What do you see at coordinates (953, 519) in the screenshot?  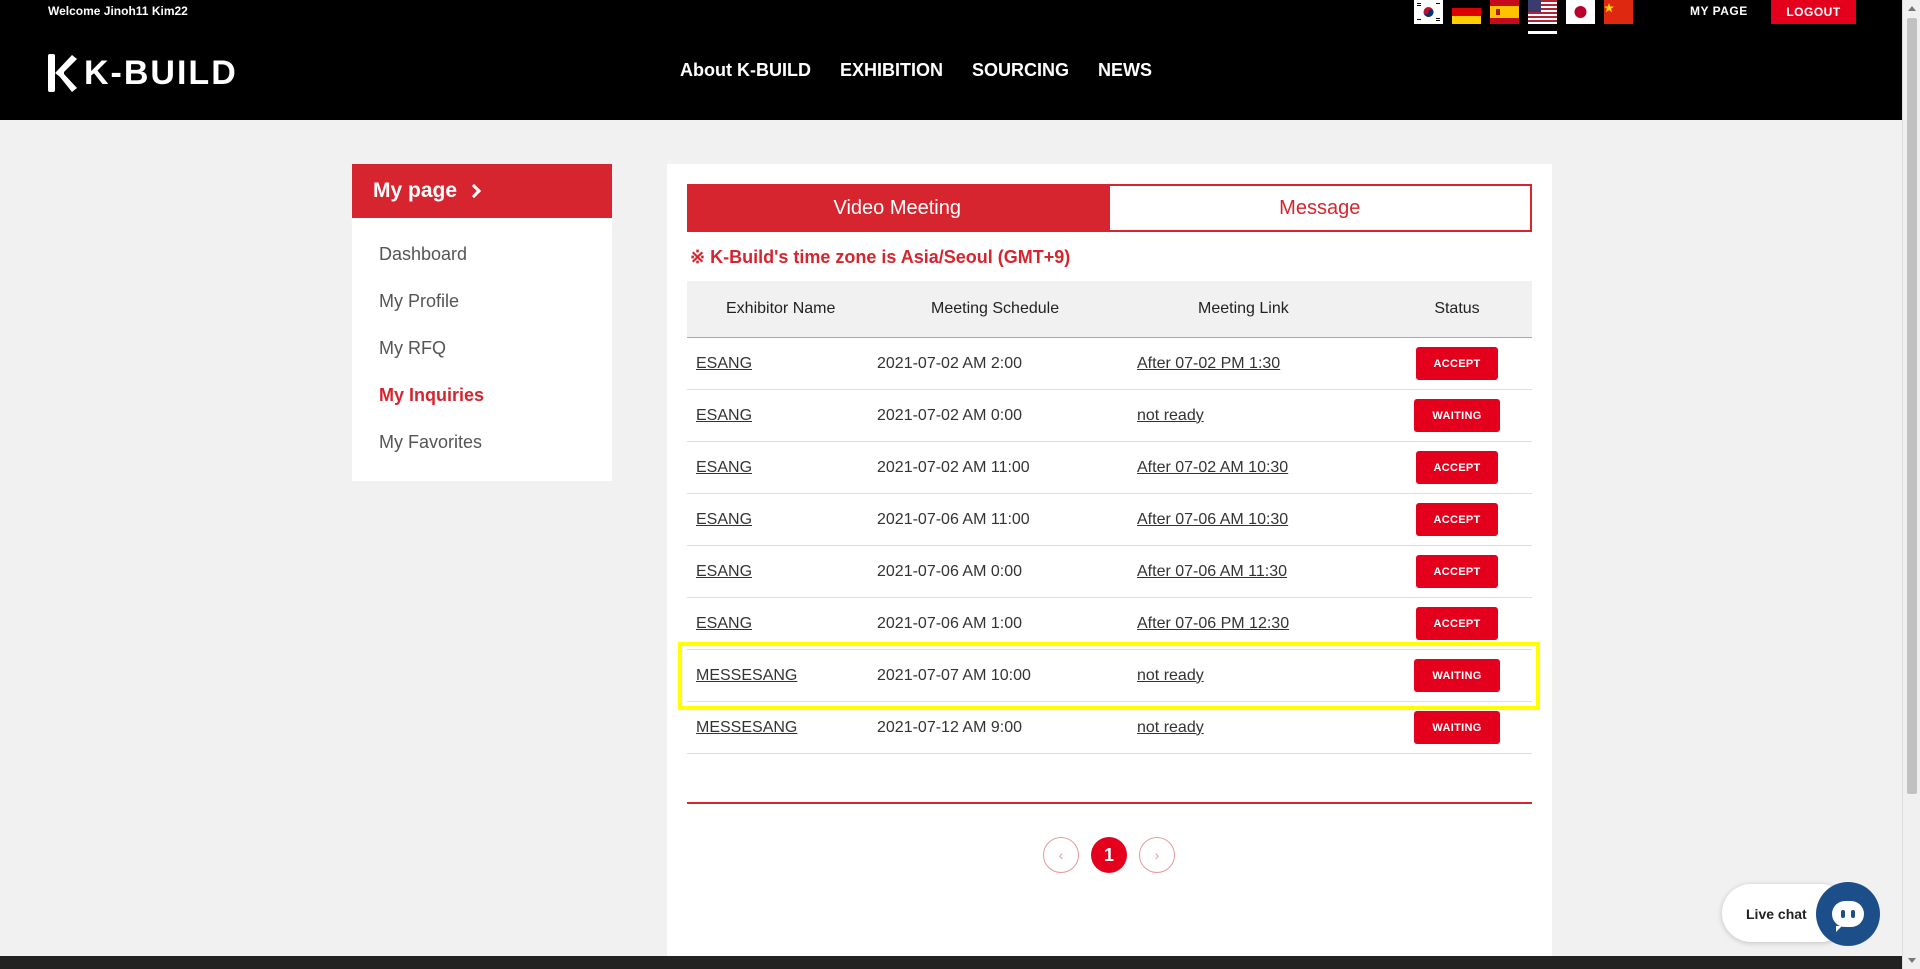 I see `meeting-schedule: 2021-07-06 AM 11:00` at bounding box center [953, 519].